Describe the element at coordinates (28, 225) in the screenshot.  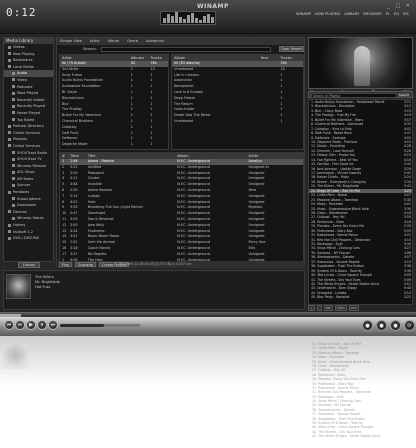
I see `tree-item: History` at that location.